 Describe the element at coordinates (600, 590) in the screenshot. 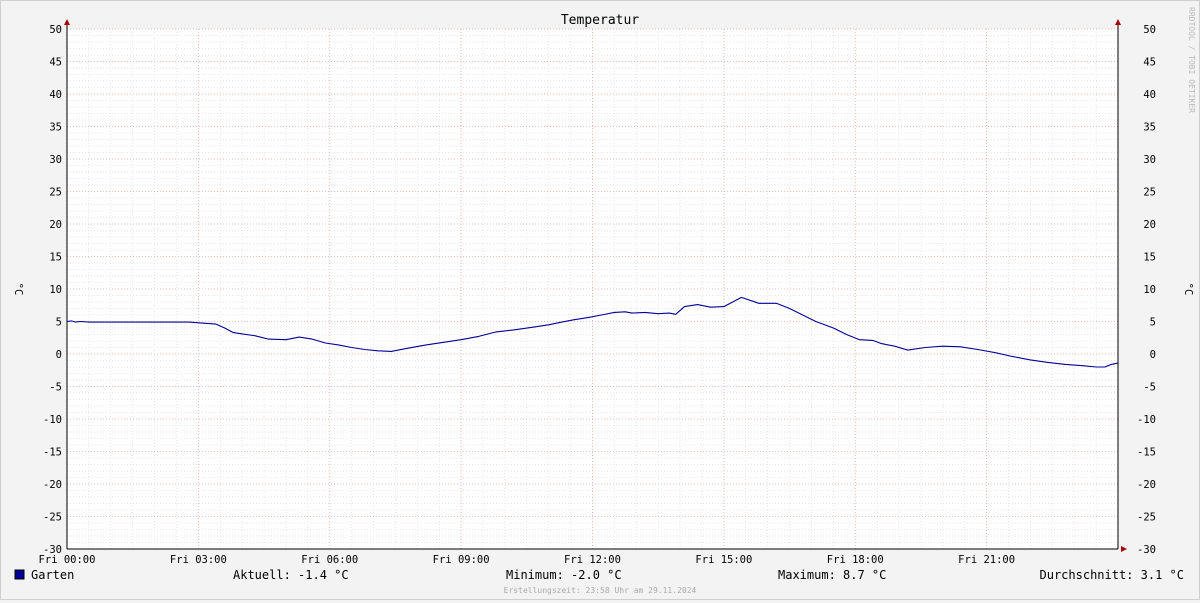

I see `footer-timestamp: Erstellungszeit: 23:58 Uhr am 29.11.2024` at that location.